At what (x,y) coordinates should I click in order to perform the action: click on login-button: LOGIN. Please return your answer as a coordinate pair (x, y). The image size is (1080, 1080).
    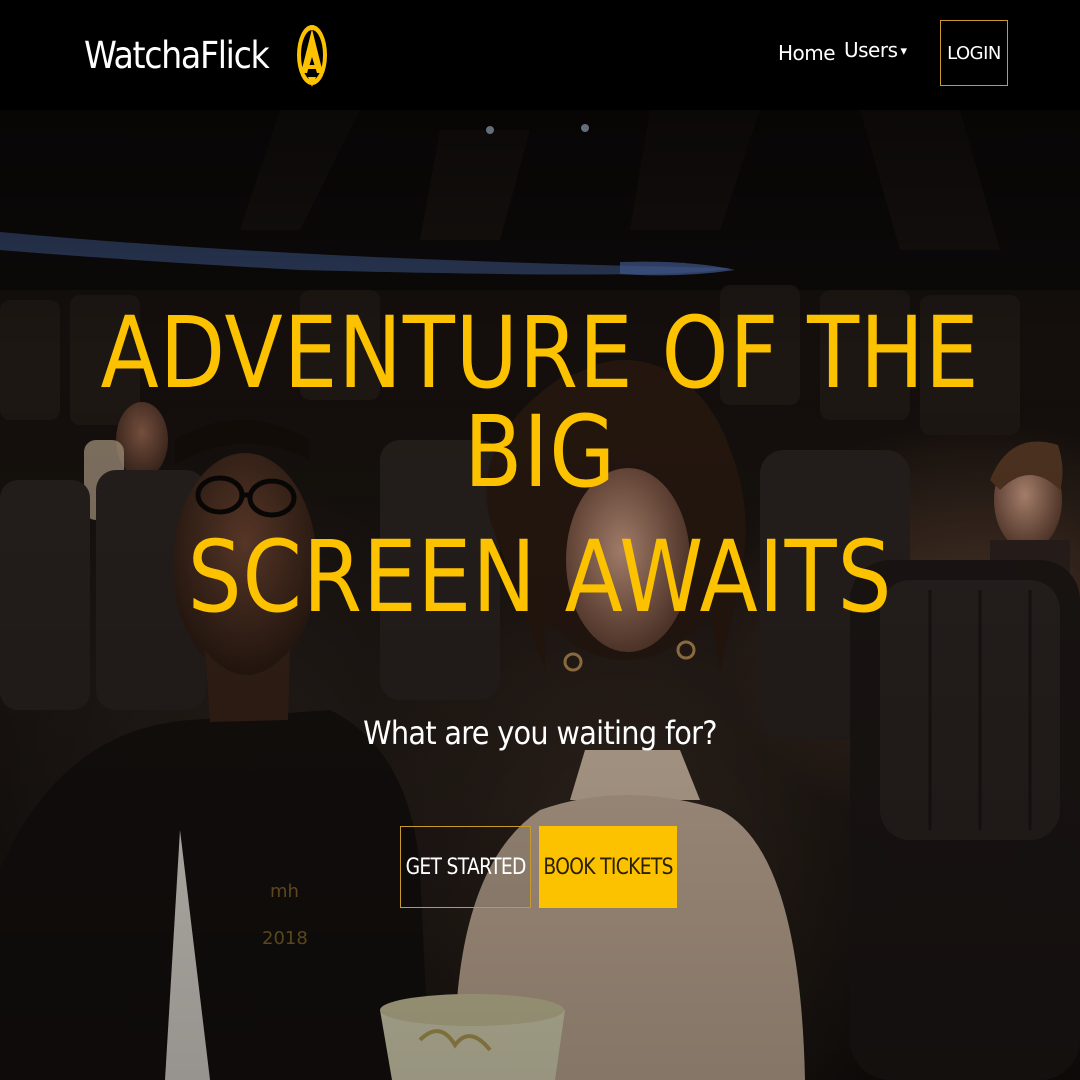
    Looking at the image, I should click on (974, 53).